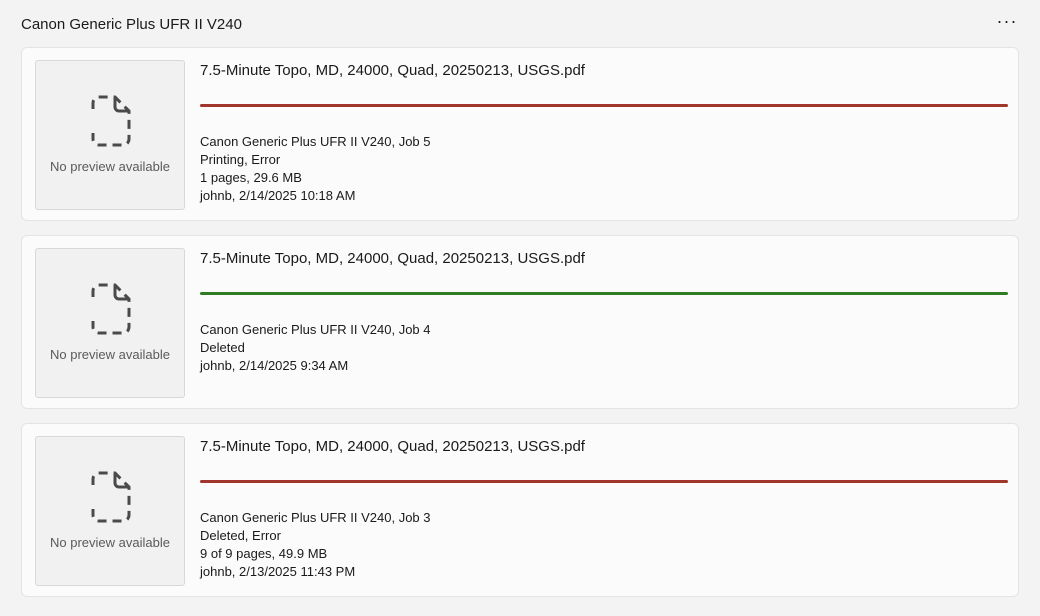  Describe the element at coordinates (264, 553) in the screenshot. I see `job-pages-size: 9 of 9 pages, 49.9 MB` at that location.